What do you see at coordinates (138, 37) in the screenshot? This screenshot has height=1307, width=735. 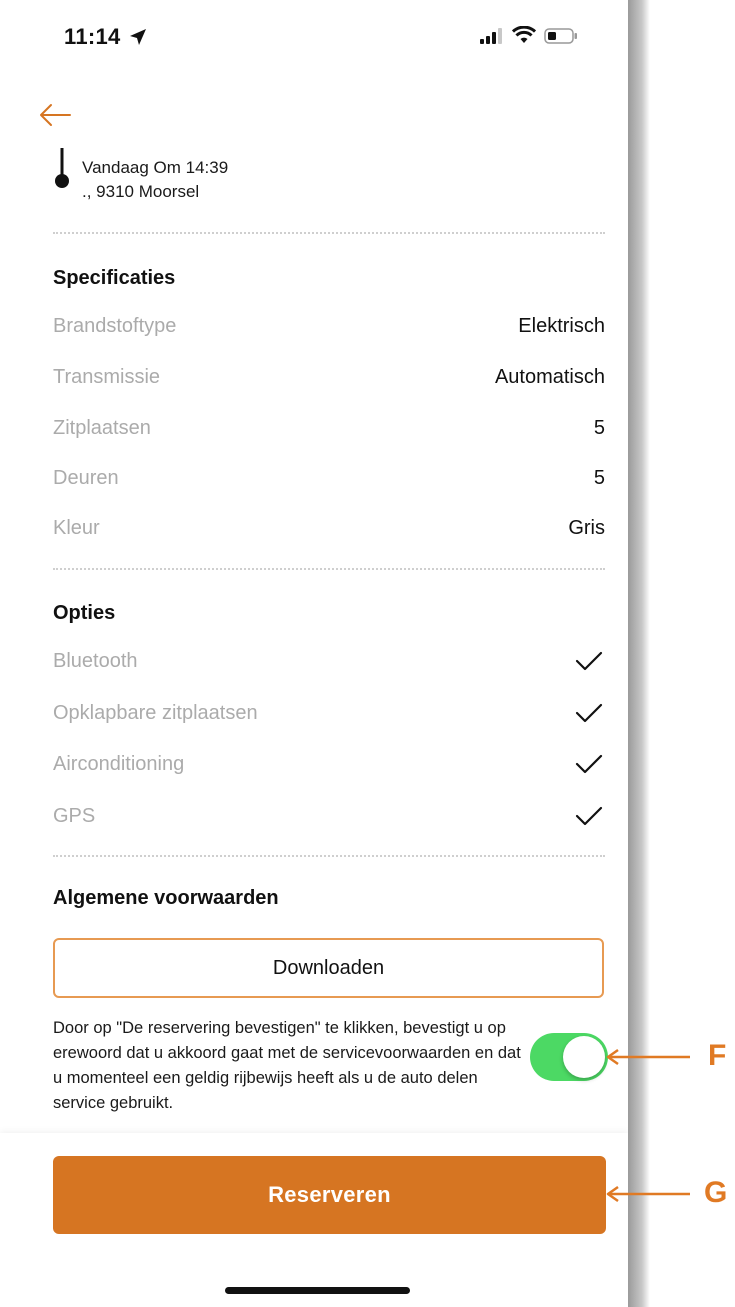 I see `location-arrow-icon` at bounding box center [138, 37].